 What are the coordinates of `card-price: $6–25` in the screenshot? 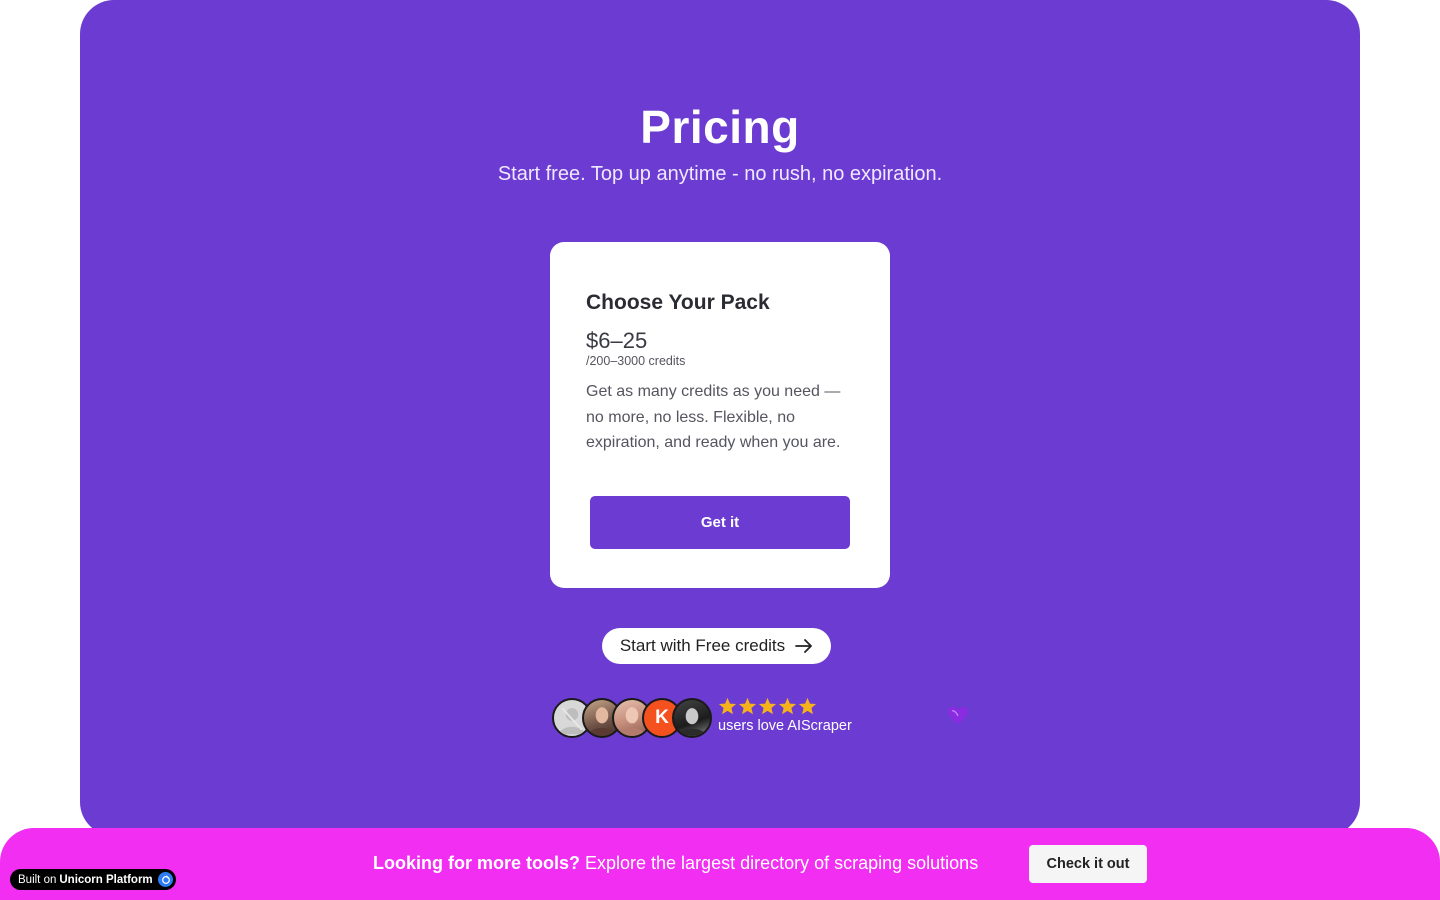 It's located at (617, 340).